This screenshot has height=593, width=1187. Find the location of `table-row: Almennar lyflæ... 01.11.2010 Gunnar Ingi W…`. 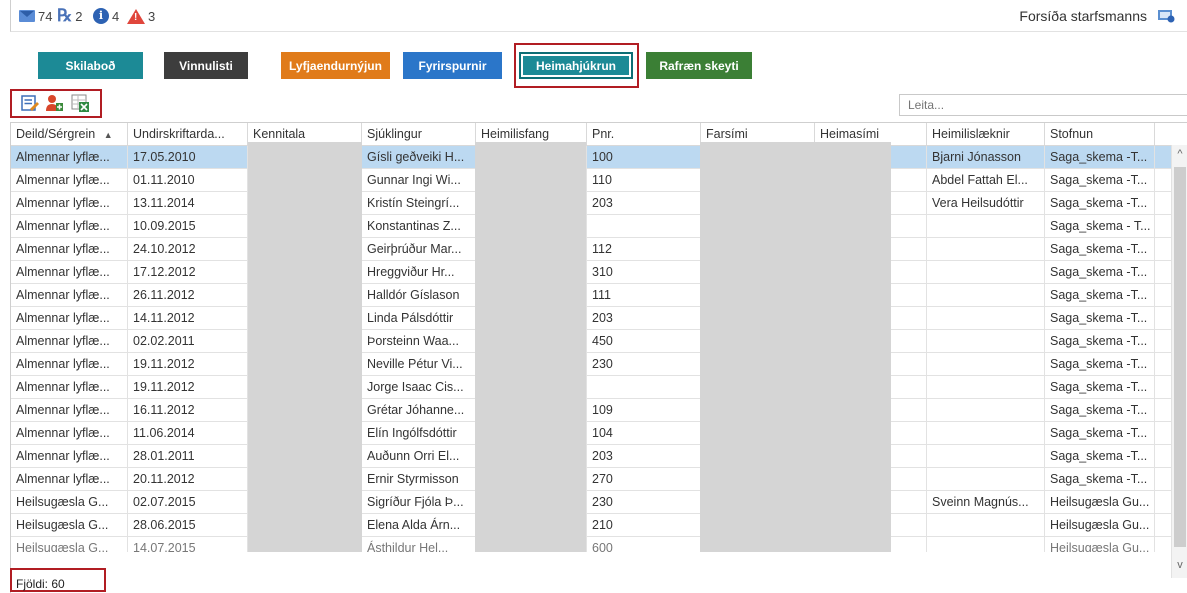

table-row: Almennar lyflæ... 01.11.2010 Gunnar Ingi W… is located at coordinates (591, 180).